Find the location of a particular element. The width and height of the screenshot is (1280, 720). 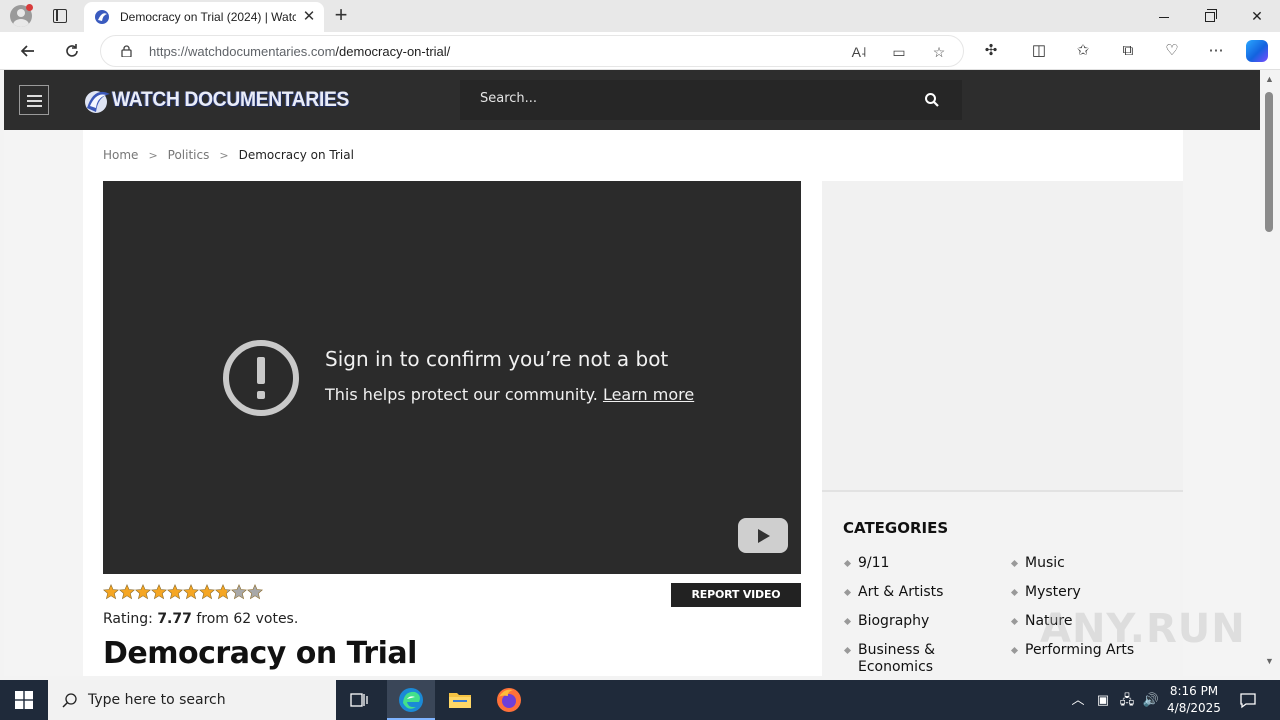

rating-label: Rating: is located at coordinates (128, 619).